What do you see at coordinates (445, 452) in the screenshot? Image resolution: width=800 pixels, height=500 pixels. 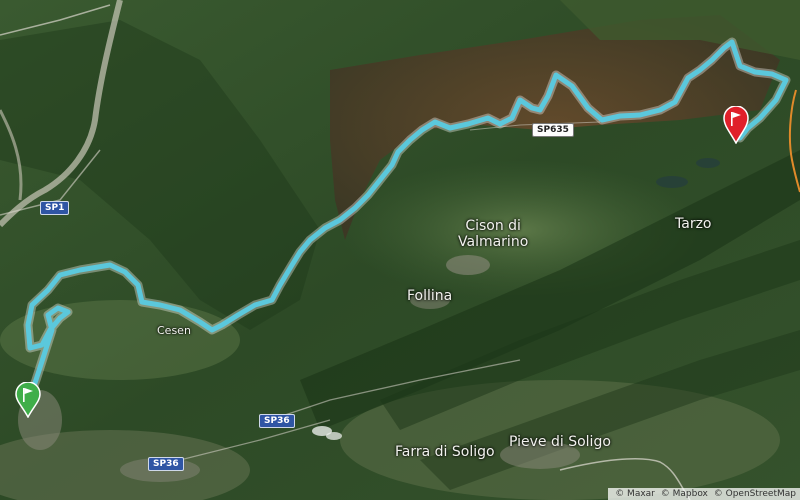 I see `place-label-farra-di-soligo: Farra di Soligo` at bounding box center [445, 452].